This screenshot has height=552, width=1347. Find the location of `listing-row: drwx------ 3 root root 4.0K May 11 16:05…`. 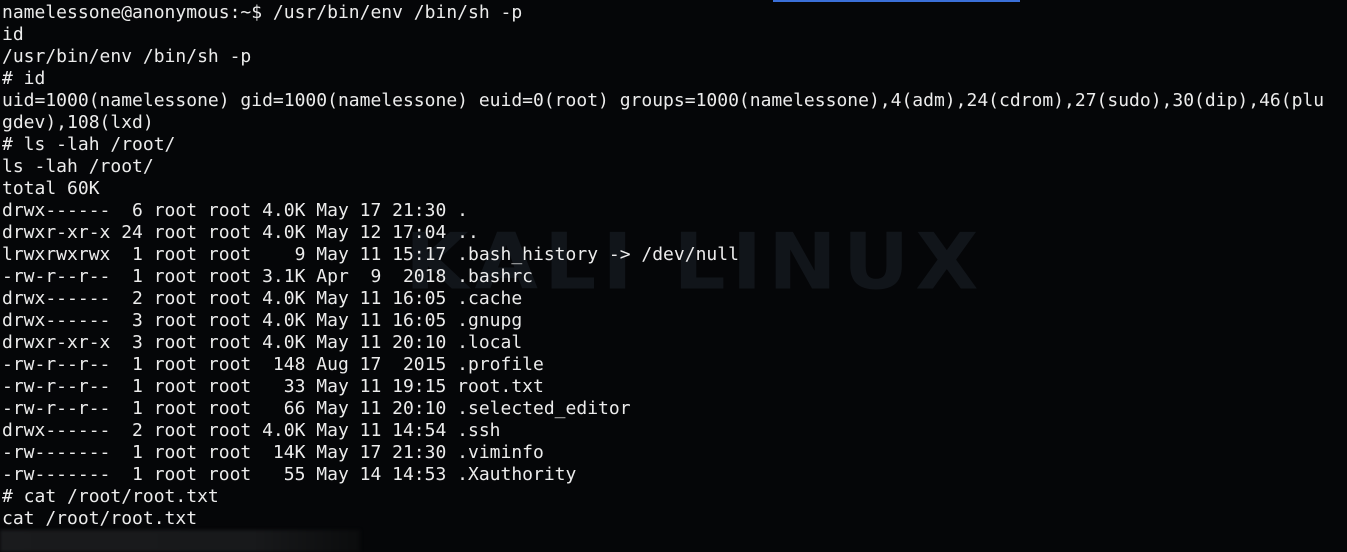

listing-row: drwx------ 3 root root 4.0K May 11 16:05… is located at coordinates (262, 320).